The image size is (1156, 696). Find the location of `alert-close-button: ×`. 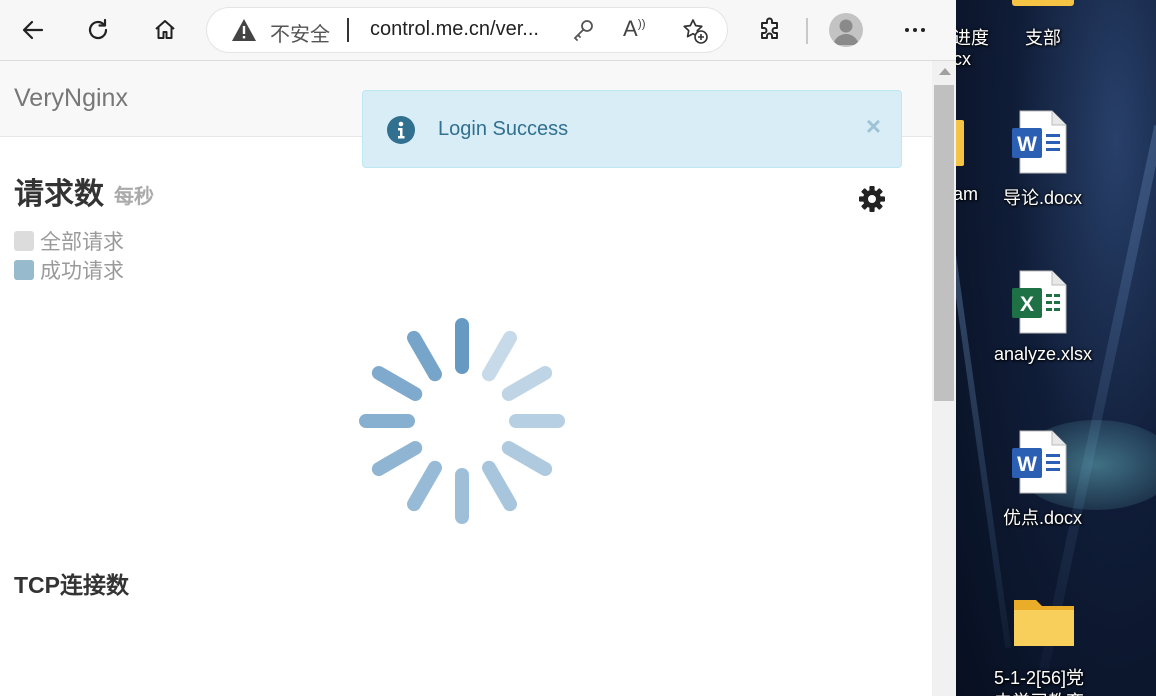

alert-close-button: × is located at coordinates (873, 126).